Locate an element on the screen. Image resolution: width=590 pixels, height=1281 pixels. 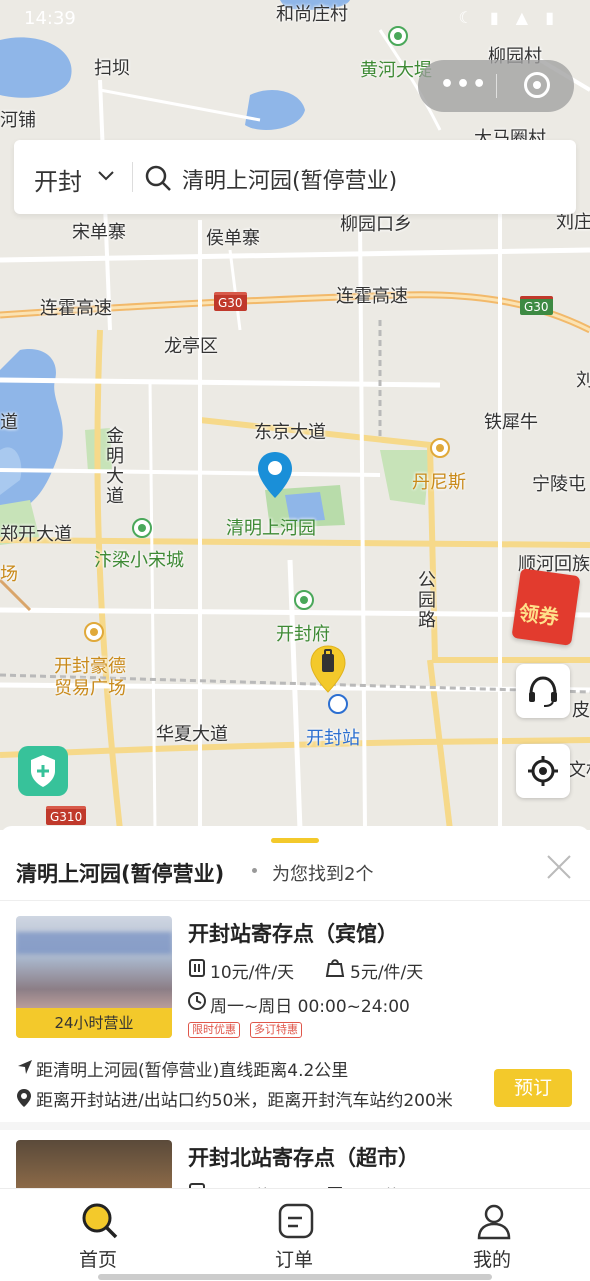
tab-label: 首页 is located at coordinates (97, 1260).